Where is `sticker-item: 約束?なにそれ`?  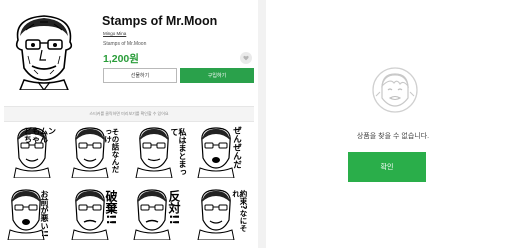 sticker-item: 約束?なにそれ is located at coordinates (225, 213).